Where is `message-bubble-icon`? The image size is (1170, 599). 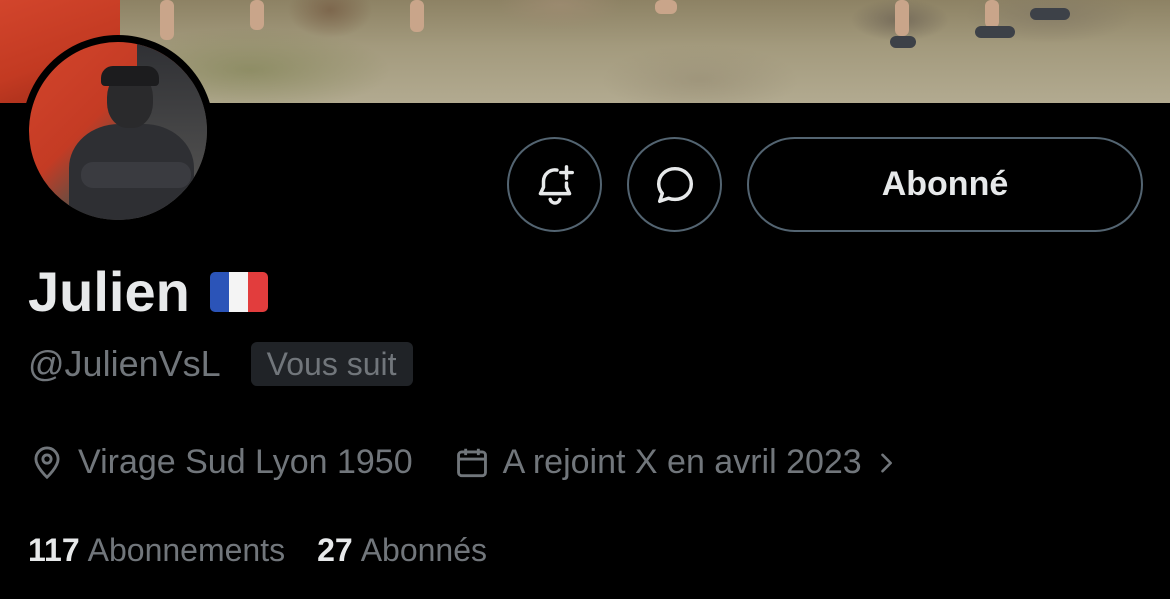
message-bubble-icon is located at coordinates (674, 184).